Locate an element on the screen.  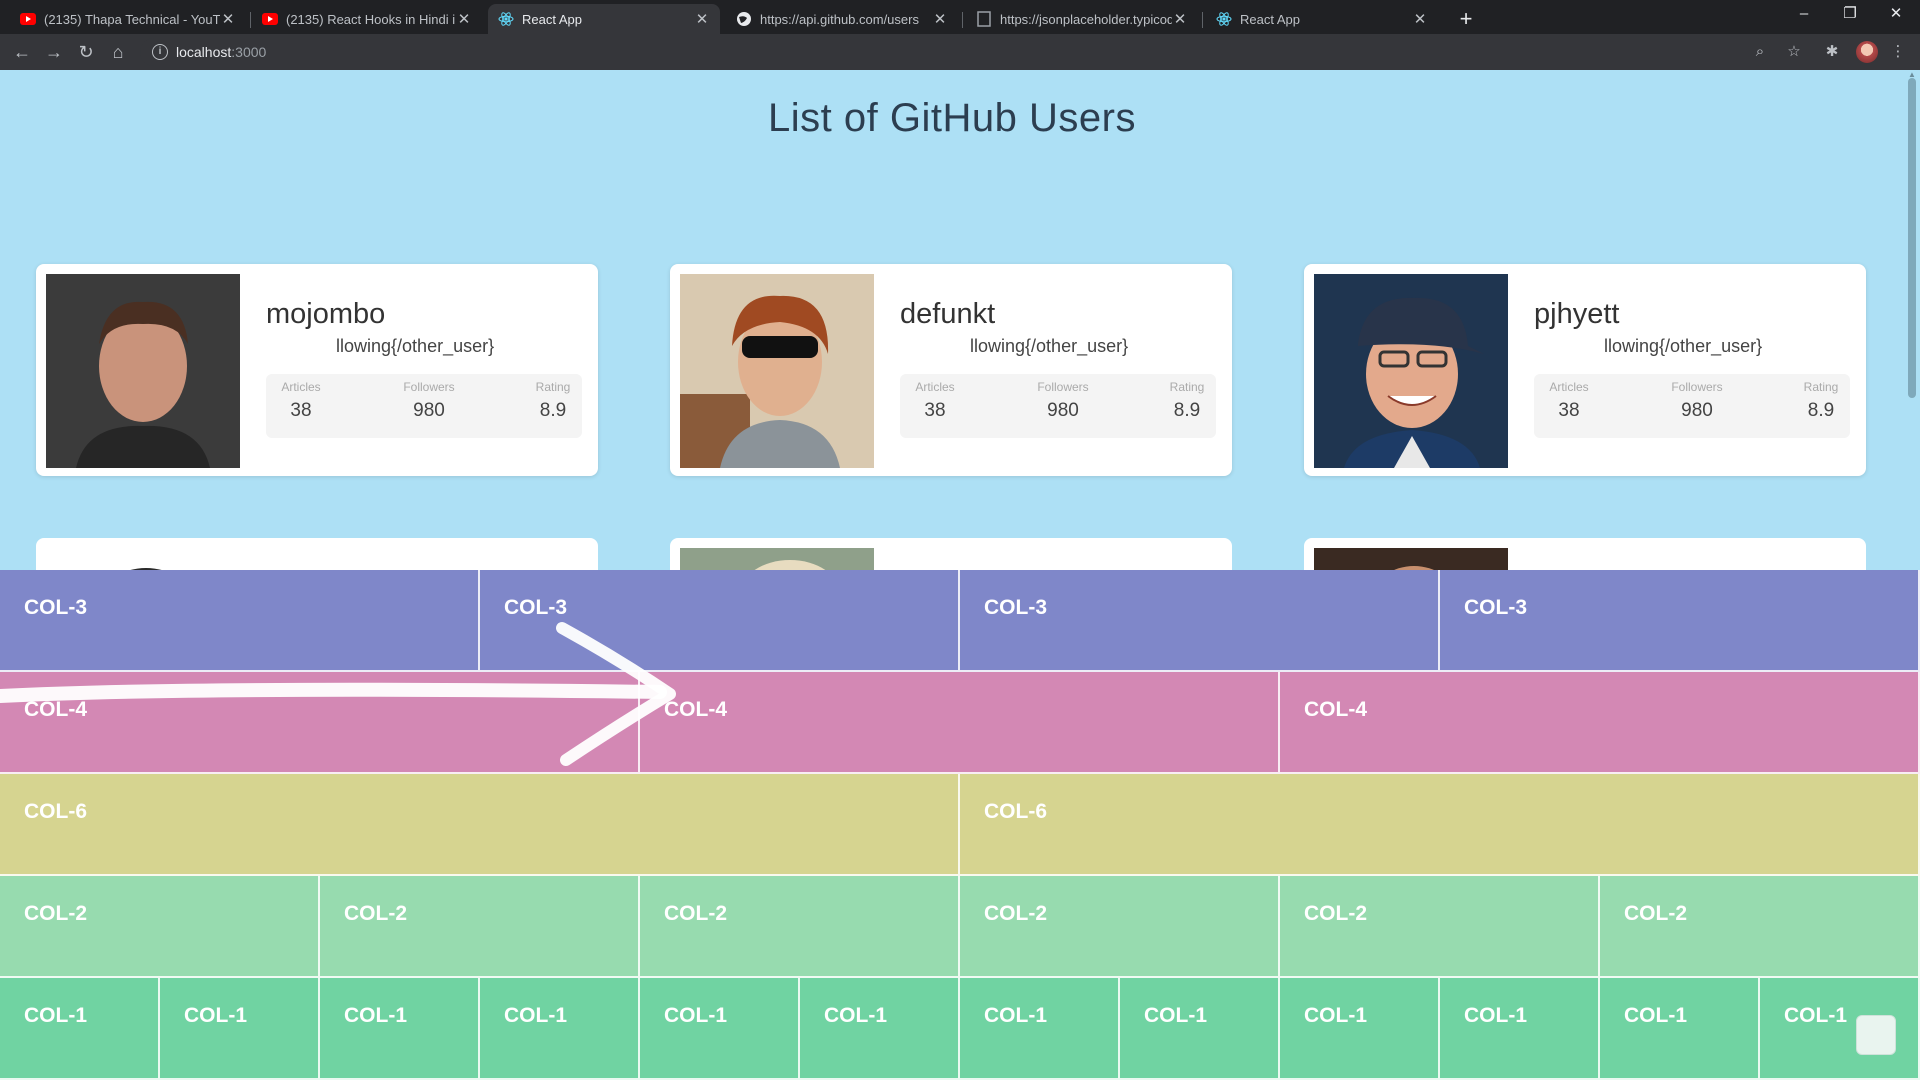
browser-tab-active: React App ✕ is located at coordinates (604, 19).